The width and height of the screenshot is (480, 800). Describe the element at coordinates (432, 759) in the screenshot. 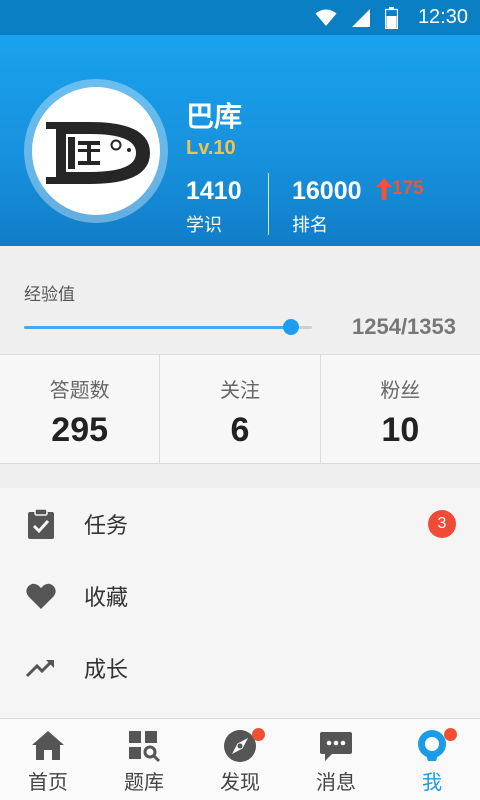

I see `nav-item-me: 我` at that location.